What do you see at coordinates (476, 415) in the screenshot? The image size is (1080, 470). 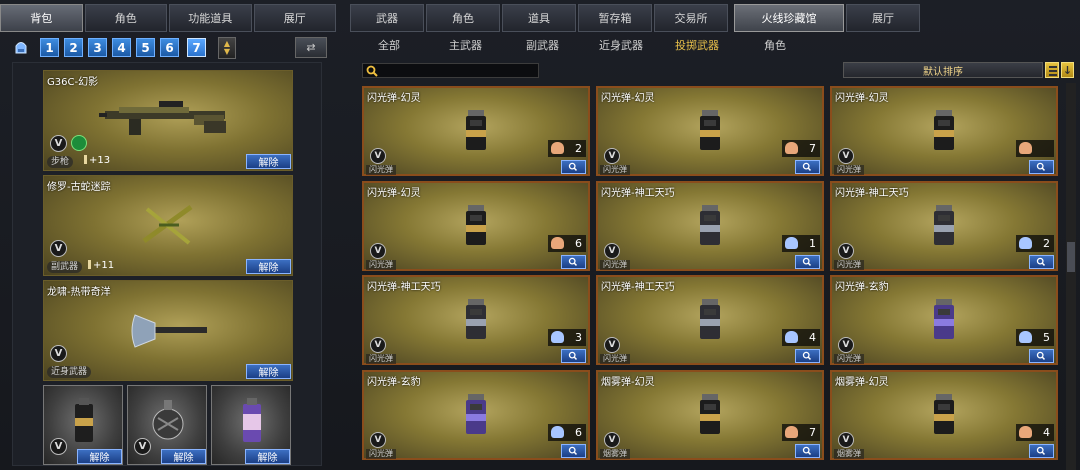 I see `item-card: 闪光弹-玄豹 V 闪光弹 6` at bounding box center [476, 415].